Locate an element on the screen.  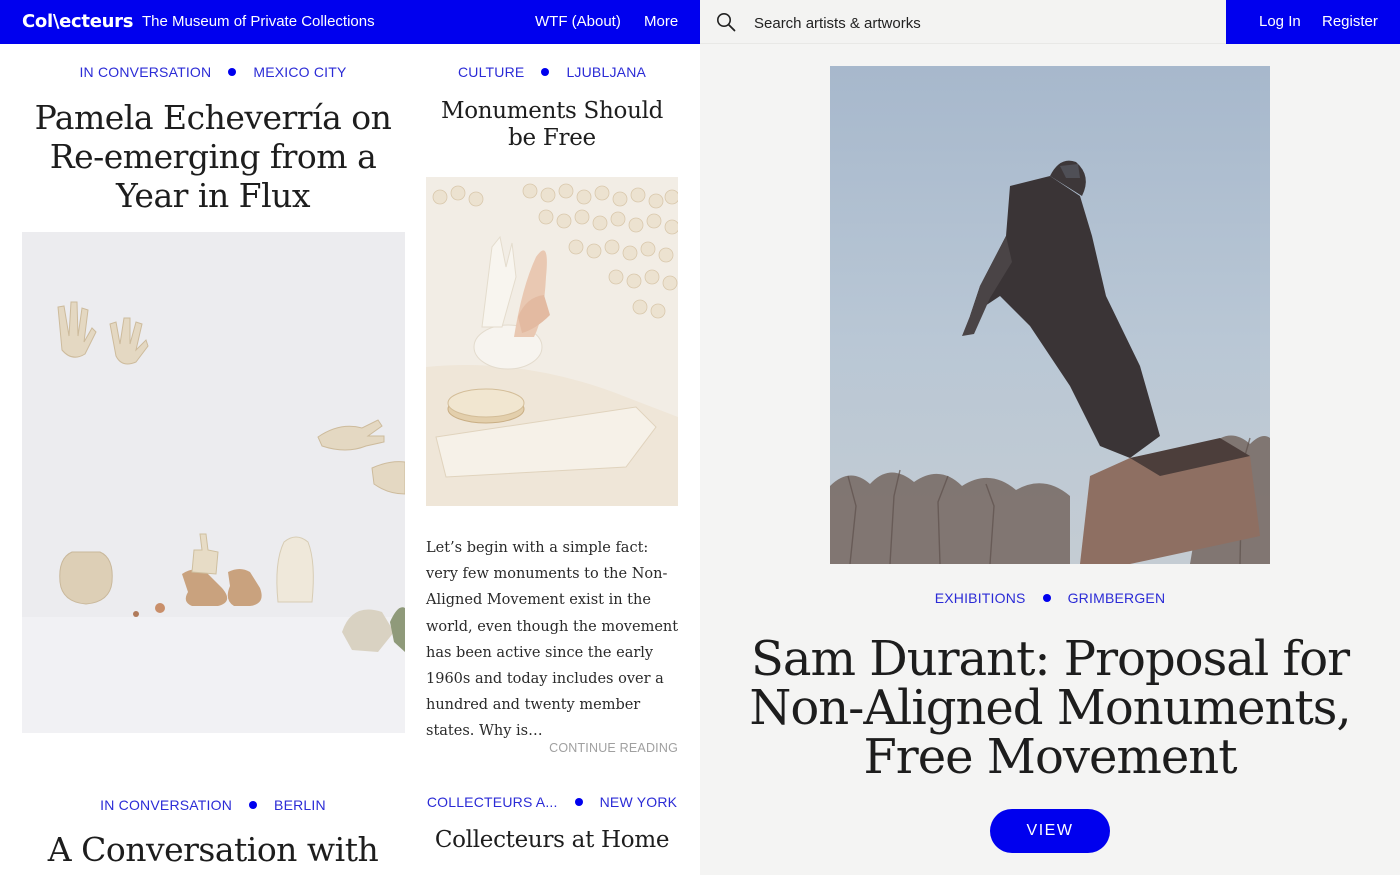
location-tag: NEW YORK is located at coordinates (639, 802).